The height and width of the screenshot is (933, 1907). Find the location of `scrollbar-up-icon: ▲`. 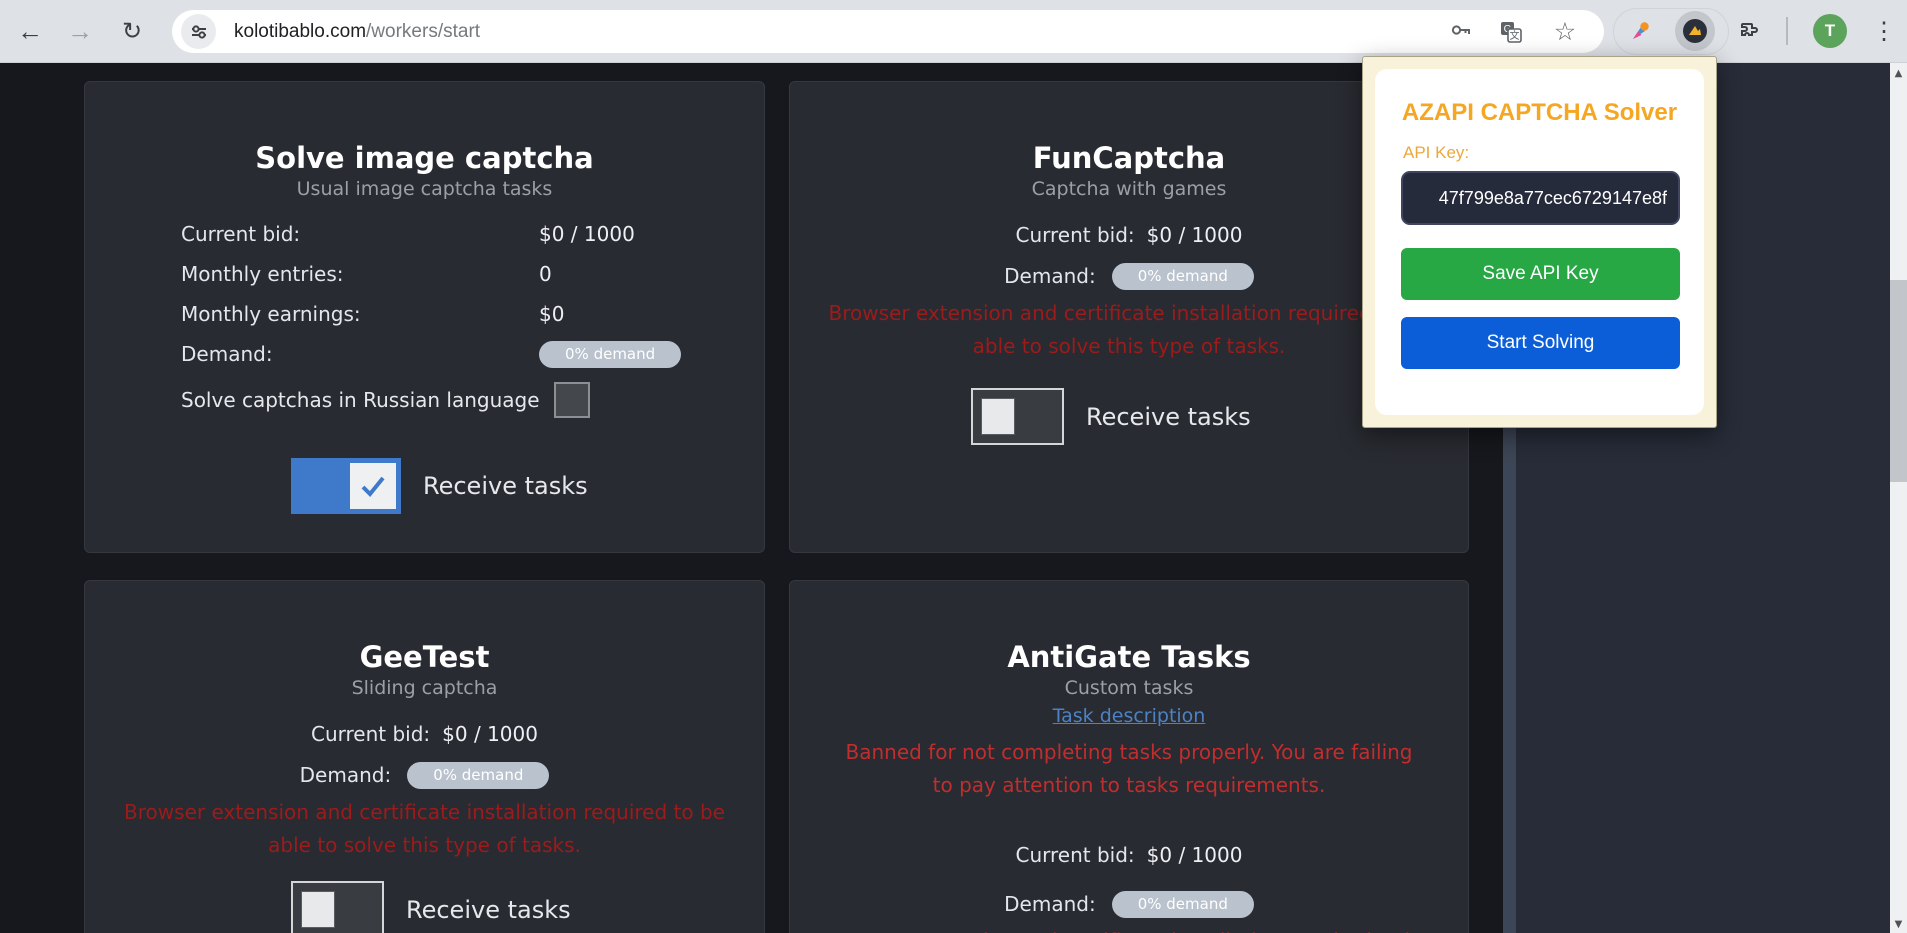

scrollbar-up-icon: ▲ is located at coordinates (1898, 73).